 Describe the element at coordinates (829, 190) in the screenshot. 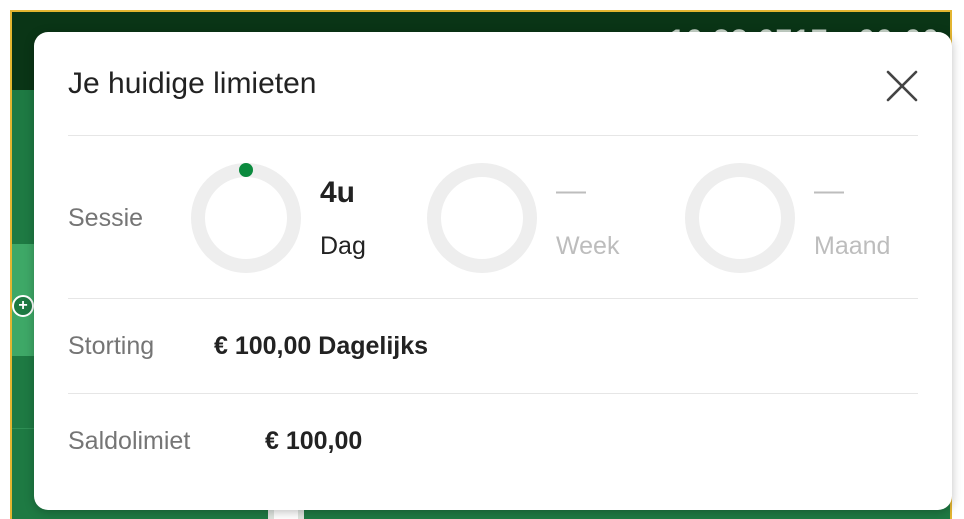

I see `session-month-value: —` at that location.